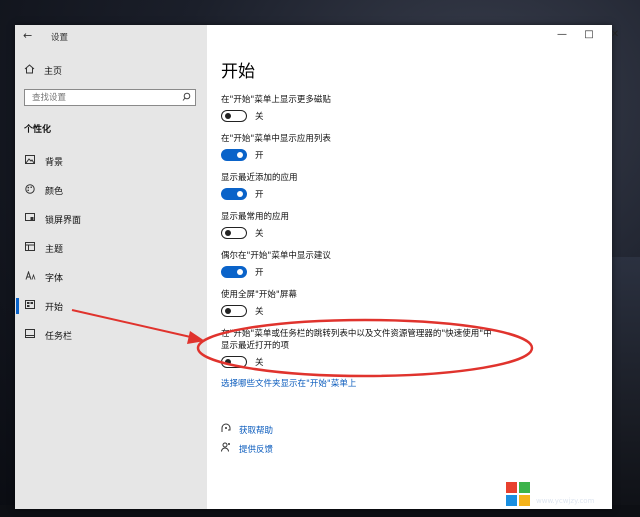 This screenshot has width=640, height=517. Describe the element at coordinates (111, 335) in the screenshot. I see `sidebar-item-taskbar: 任务栏` at that location.